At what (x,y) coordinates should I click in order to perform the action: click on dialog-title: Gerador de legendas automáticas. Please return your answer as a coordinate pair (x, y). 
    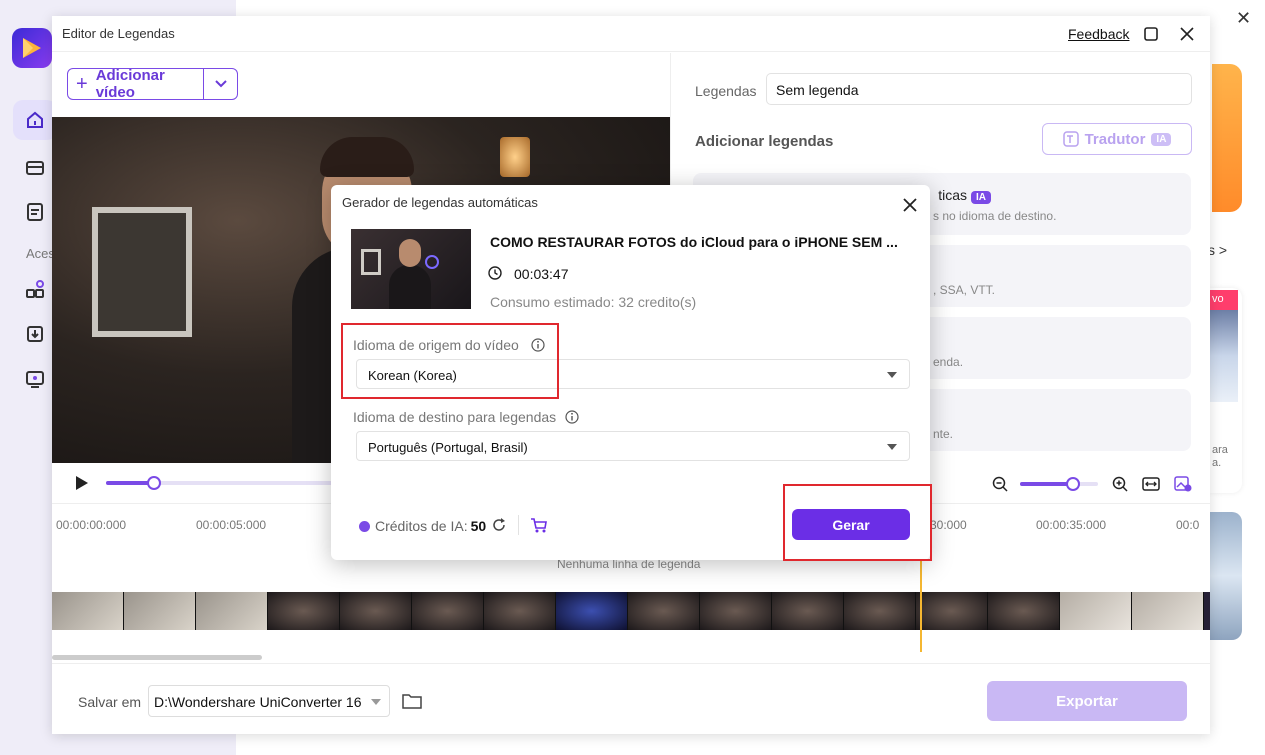
    Looking at the image, I should click on (440, 202).